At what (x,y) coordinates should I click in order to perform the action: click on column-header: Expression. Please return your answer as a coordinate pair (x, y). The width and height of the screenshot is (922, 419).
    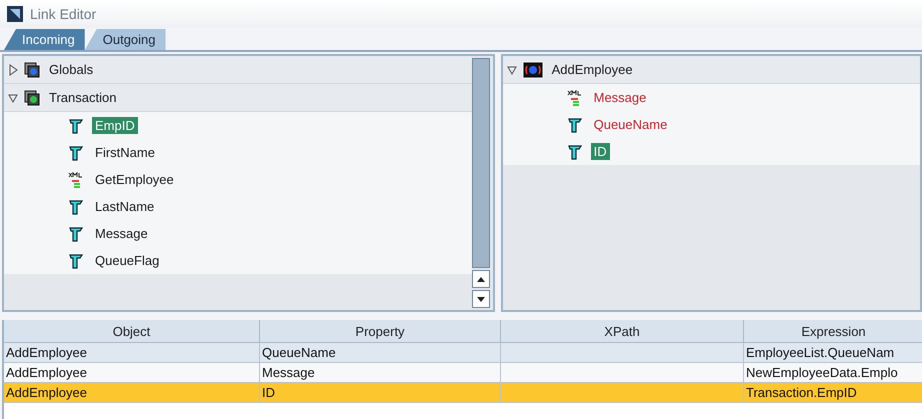
    Looking at the image, I should click on (833, 331).